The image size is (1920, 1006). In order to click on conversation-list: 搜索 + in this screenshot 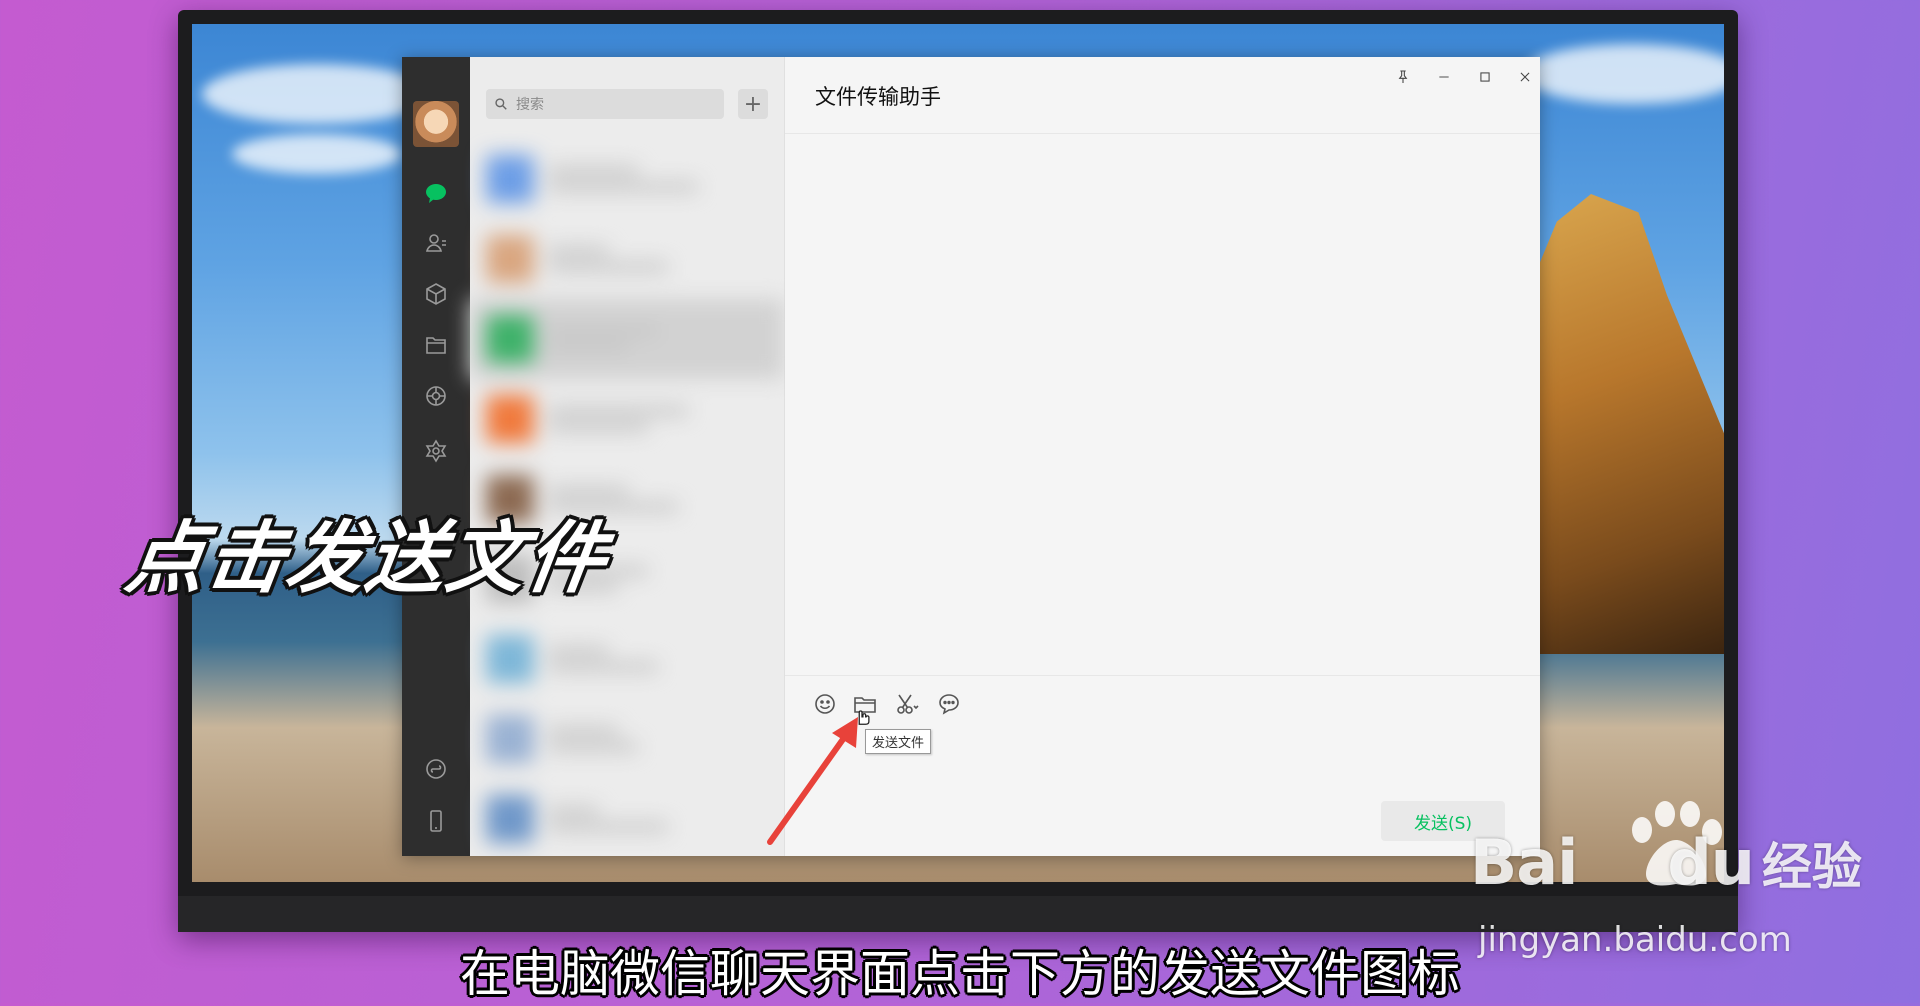, I will do `click(627, 456)`.